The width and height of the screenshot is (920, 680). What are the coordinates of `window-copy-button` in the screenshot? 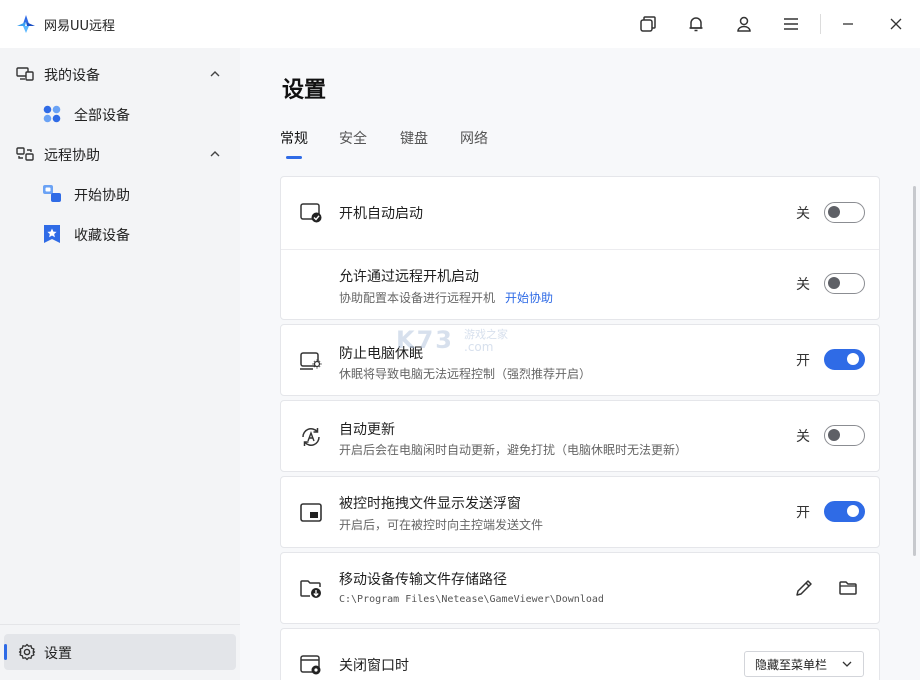 It's located at (648, 24).